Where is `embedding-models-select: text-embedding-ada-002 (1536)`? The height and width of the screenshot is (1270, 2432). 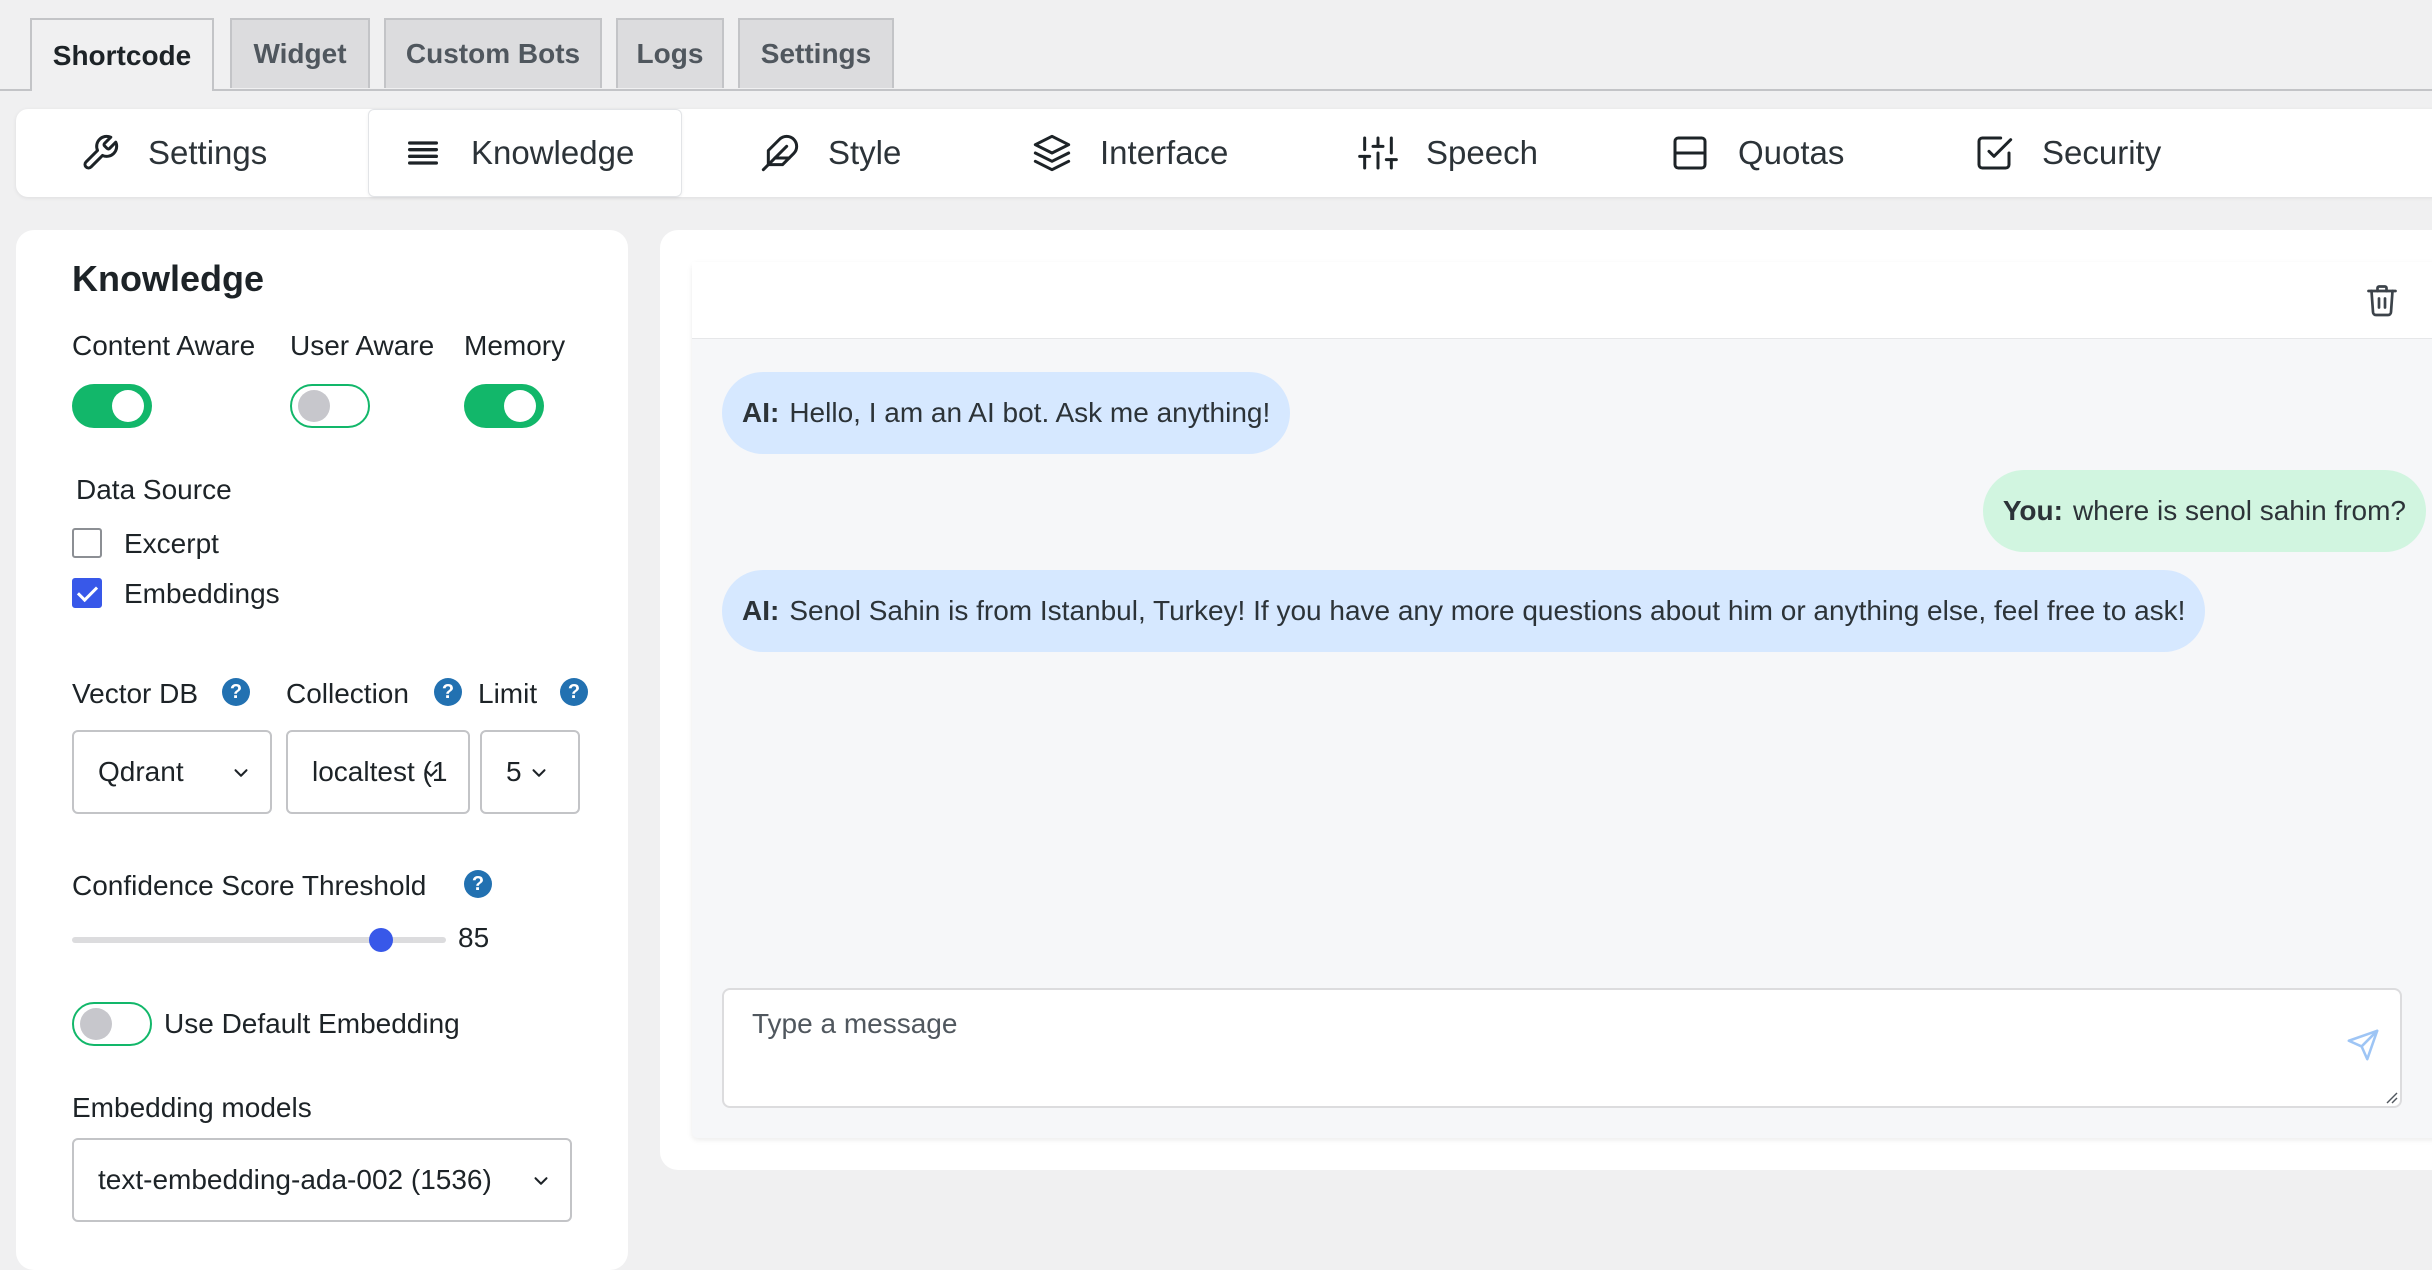
embedding-models-select: text-embedding-ada-002 (1536) is located at coordinates (322, 1180).